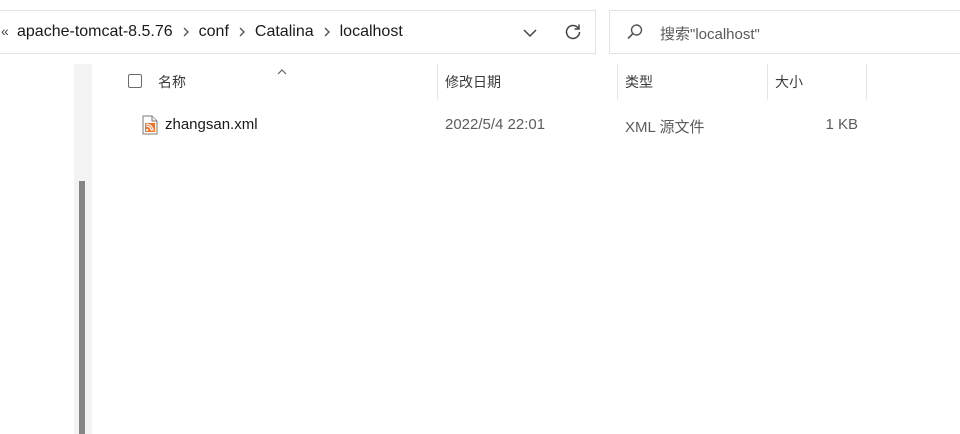  Describe the element at coordinates (82, 307) in the screenshot. I see `navigation-pane-scrollbar-thumb` at that location.